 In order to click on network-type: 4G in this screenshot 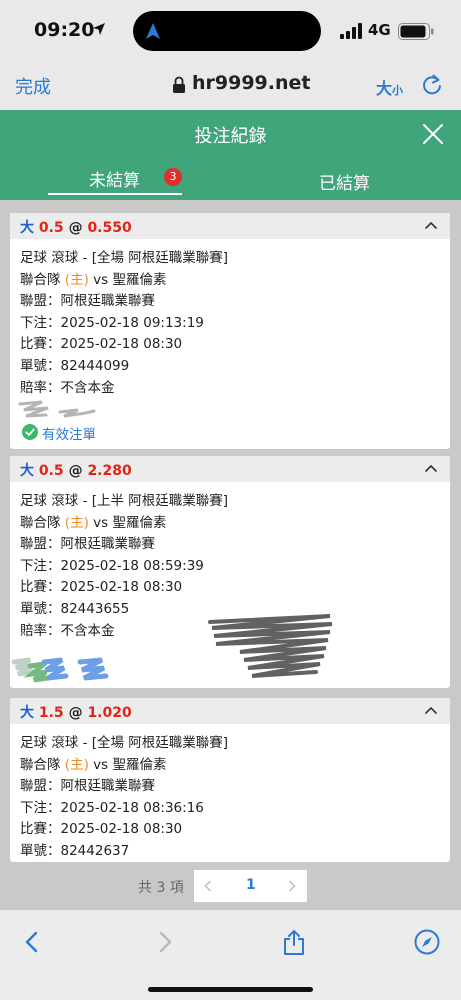, I will do `click(379, 30)`.